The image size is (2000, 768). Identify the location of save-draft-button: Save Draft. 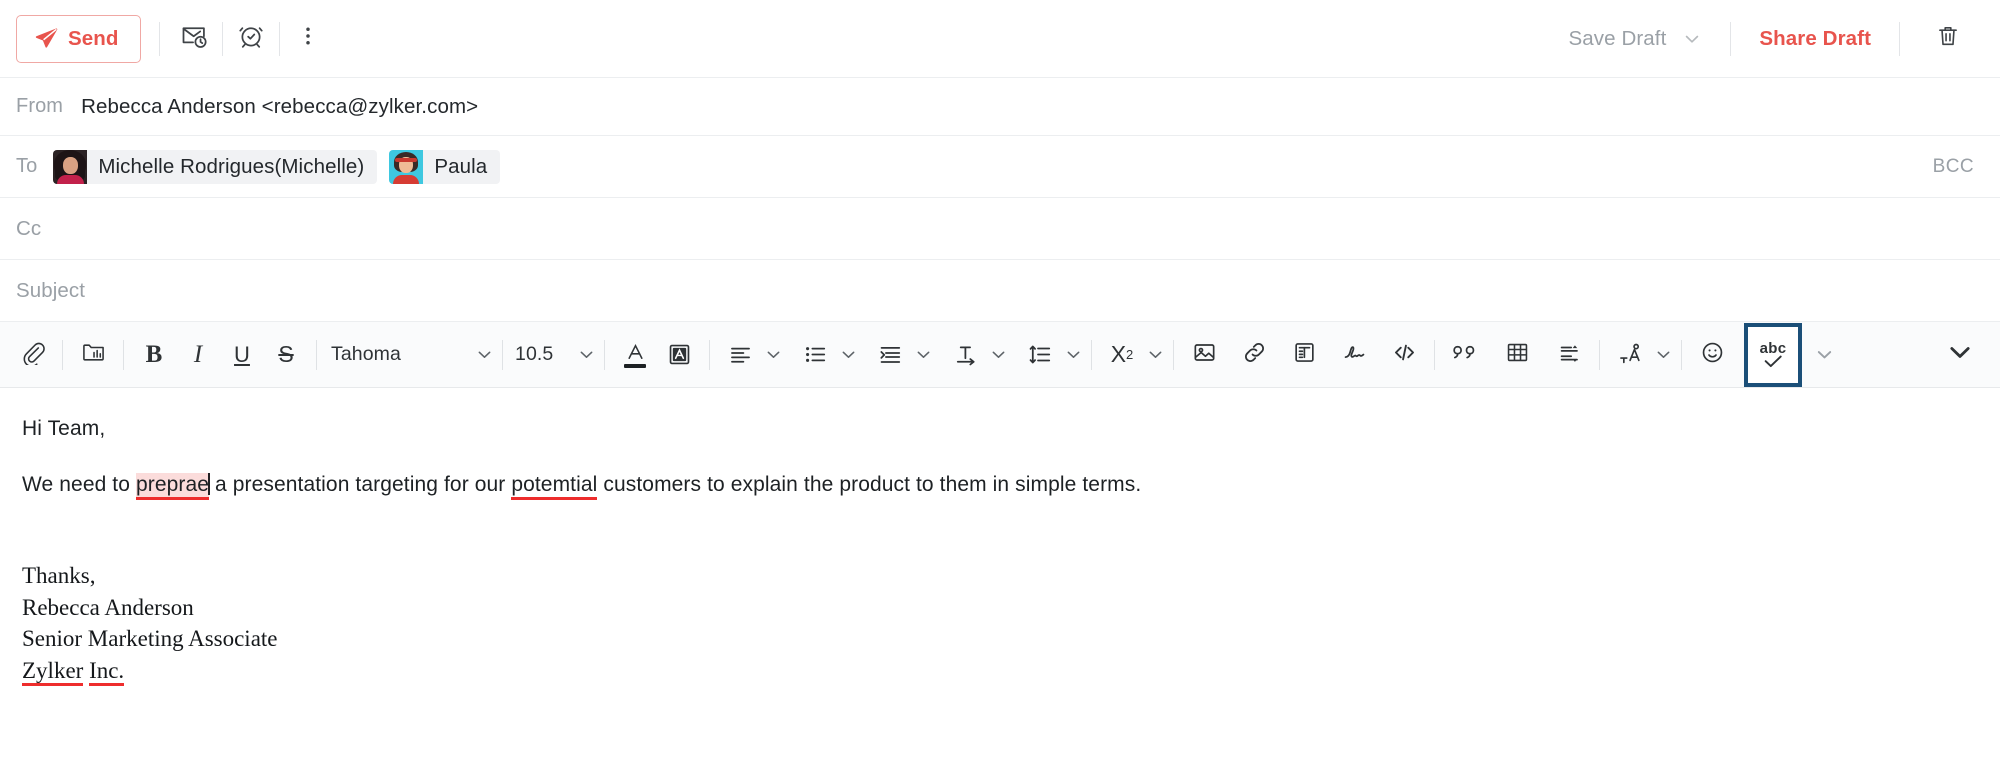
(1636, 39).